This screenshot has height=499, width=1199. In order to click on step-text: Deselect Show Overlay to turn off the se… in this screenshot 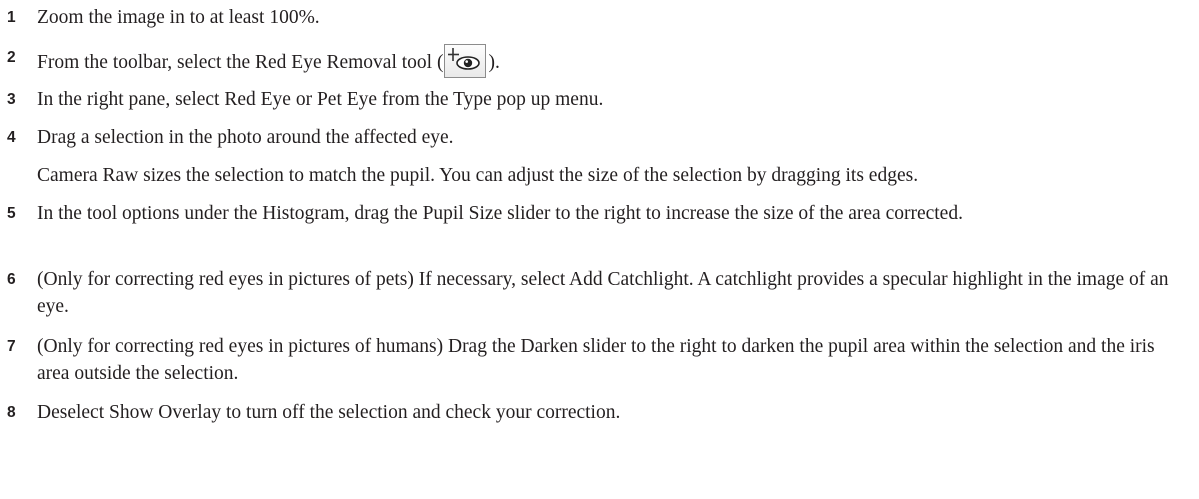, I will do `click(329, 412)`.